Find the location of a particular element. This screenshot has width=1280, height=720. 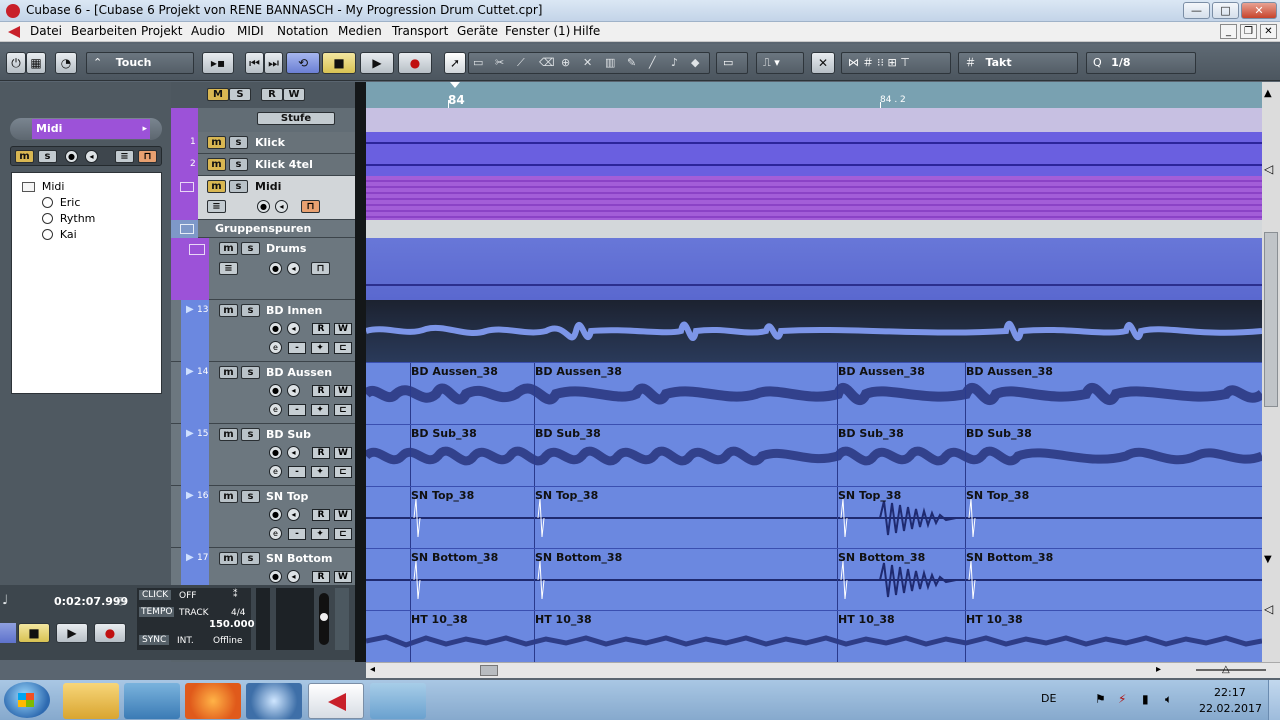

input-language: DE is located at coordinates (1048, 698).